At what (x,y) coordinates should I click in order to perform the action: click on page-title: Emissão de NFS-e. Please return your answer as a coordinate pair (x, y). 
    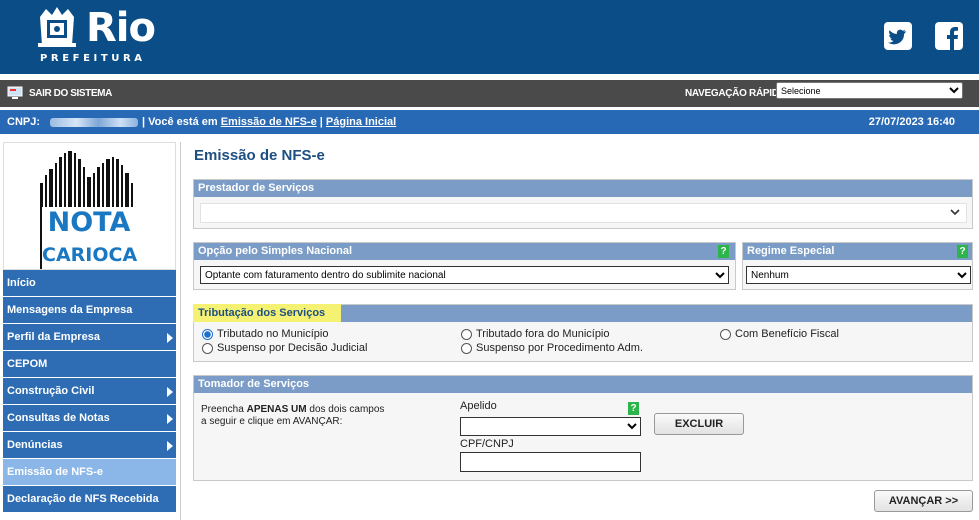
    Looking at the image, I should click on (259, 155).